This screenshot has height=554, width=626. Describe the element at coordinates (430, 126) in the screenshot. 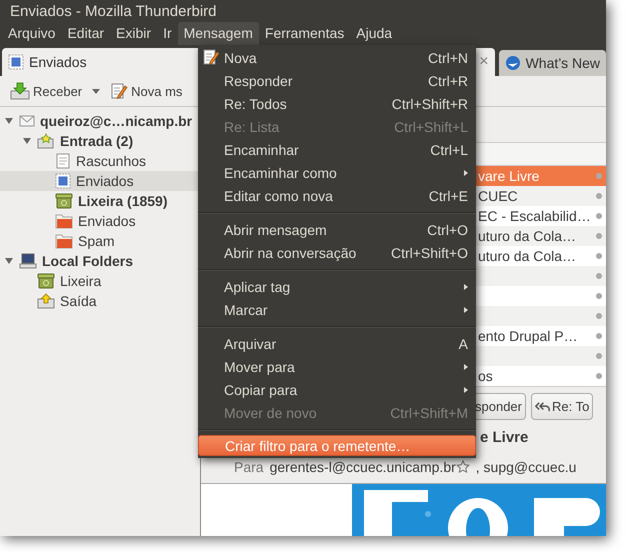

I see `shortcut-label: Ctrl+Shift+L` at that location.